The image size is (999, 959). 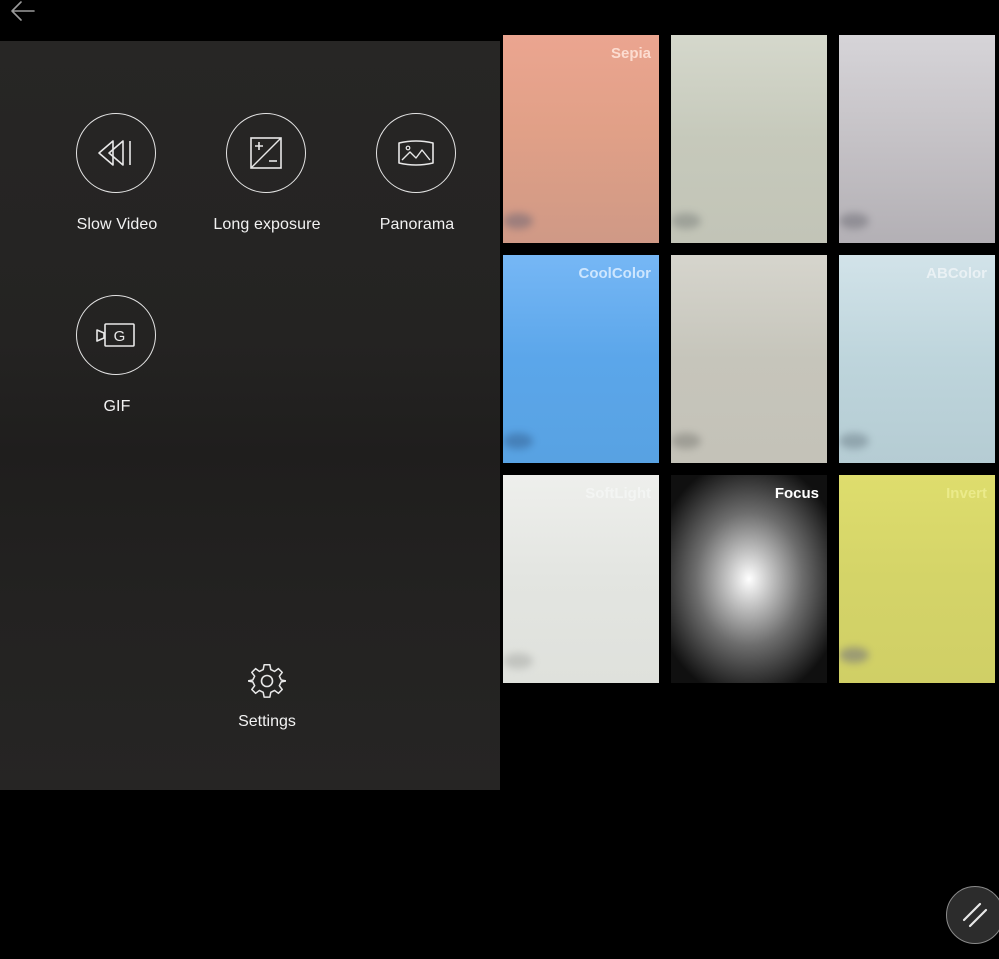 I want to click on exposure-icon, so click(x=266, y=153).